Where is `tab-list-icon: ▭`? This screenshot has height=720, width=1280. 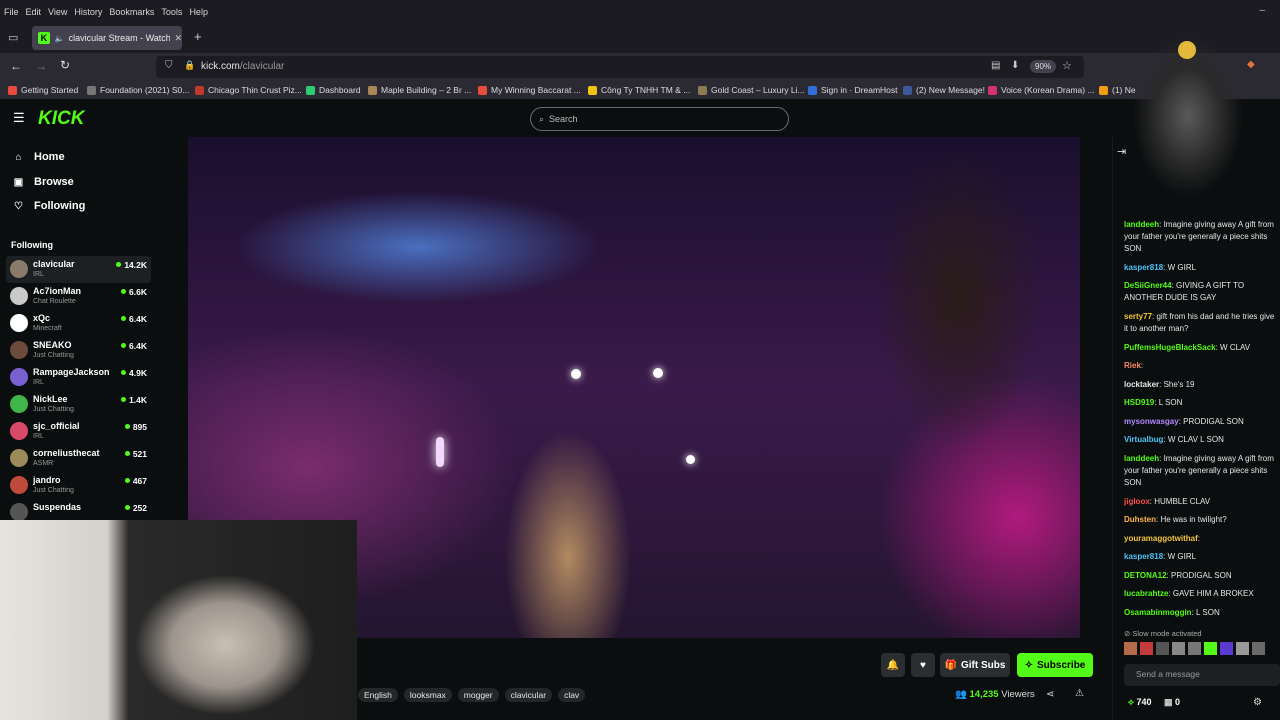
tab-list-icon: ▭ is located at coordinates (13, 37).